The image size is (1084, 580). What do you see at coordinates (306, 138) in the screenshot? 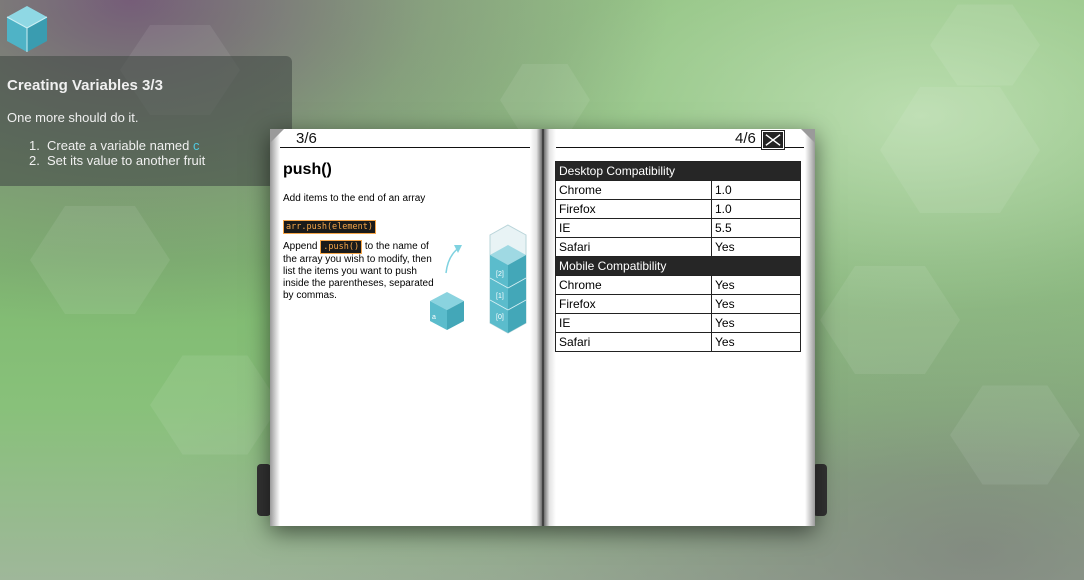
I see `left-page-number: 3/6` at bounding box center [306, 138].